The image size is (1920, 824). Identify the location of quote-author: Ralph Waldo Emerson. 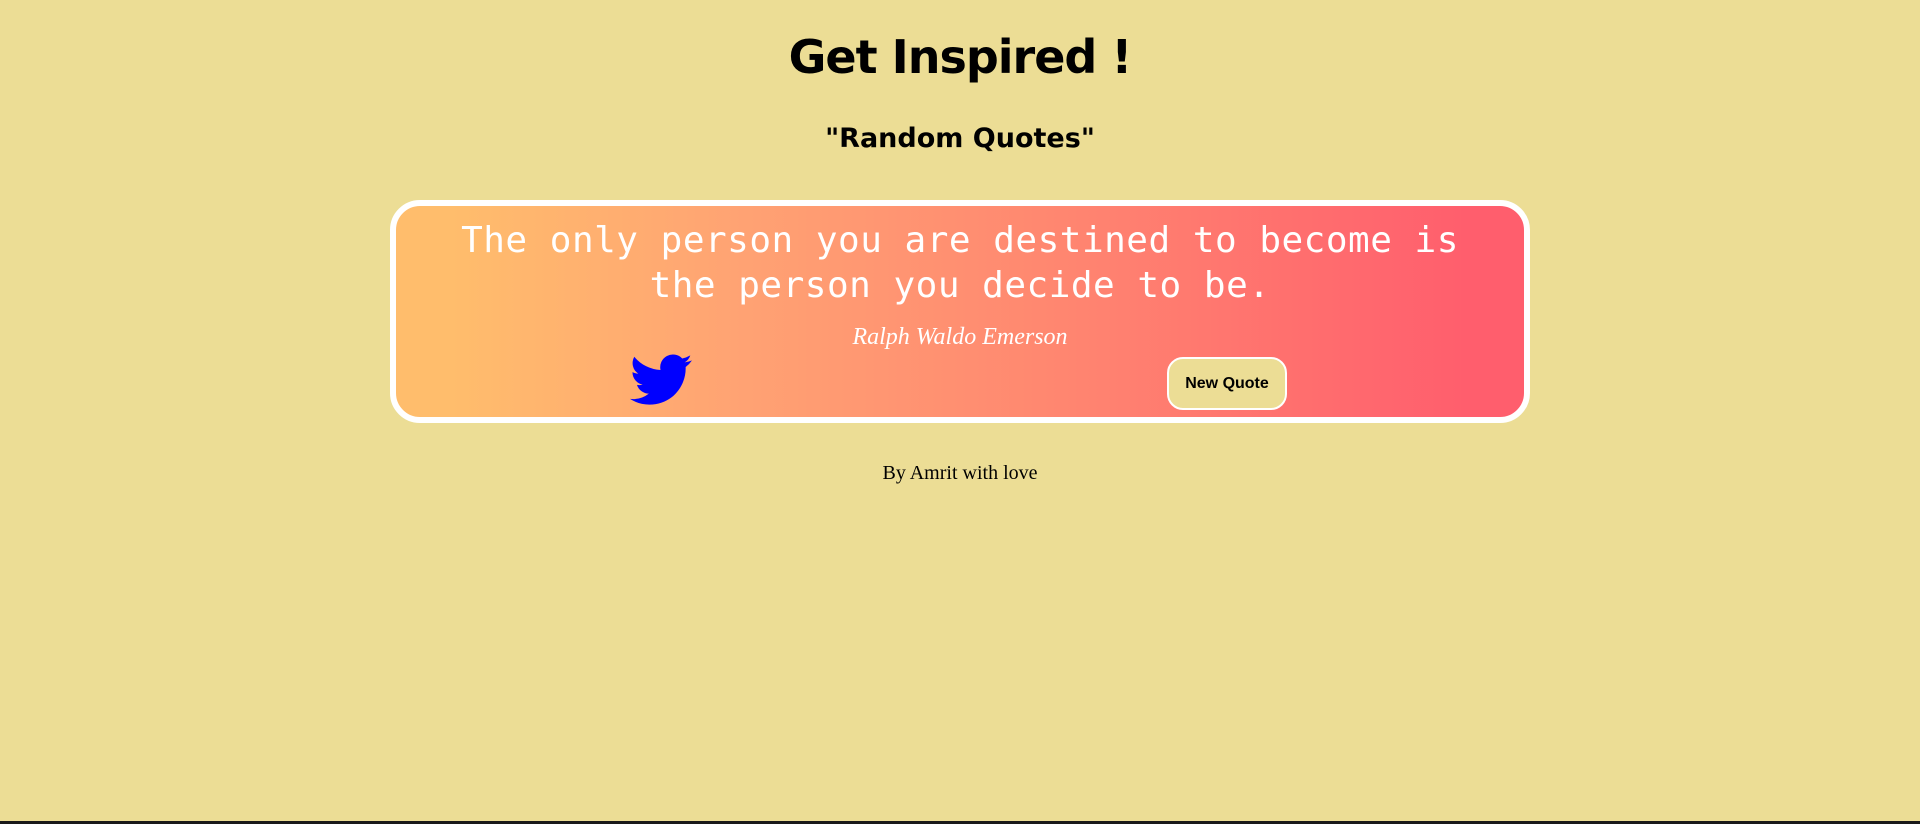
(960, 337).